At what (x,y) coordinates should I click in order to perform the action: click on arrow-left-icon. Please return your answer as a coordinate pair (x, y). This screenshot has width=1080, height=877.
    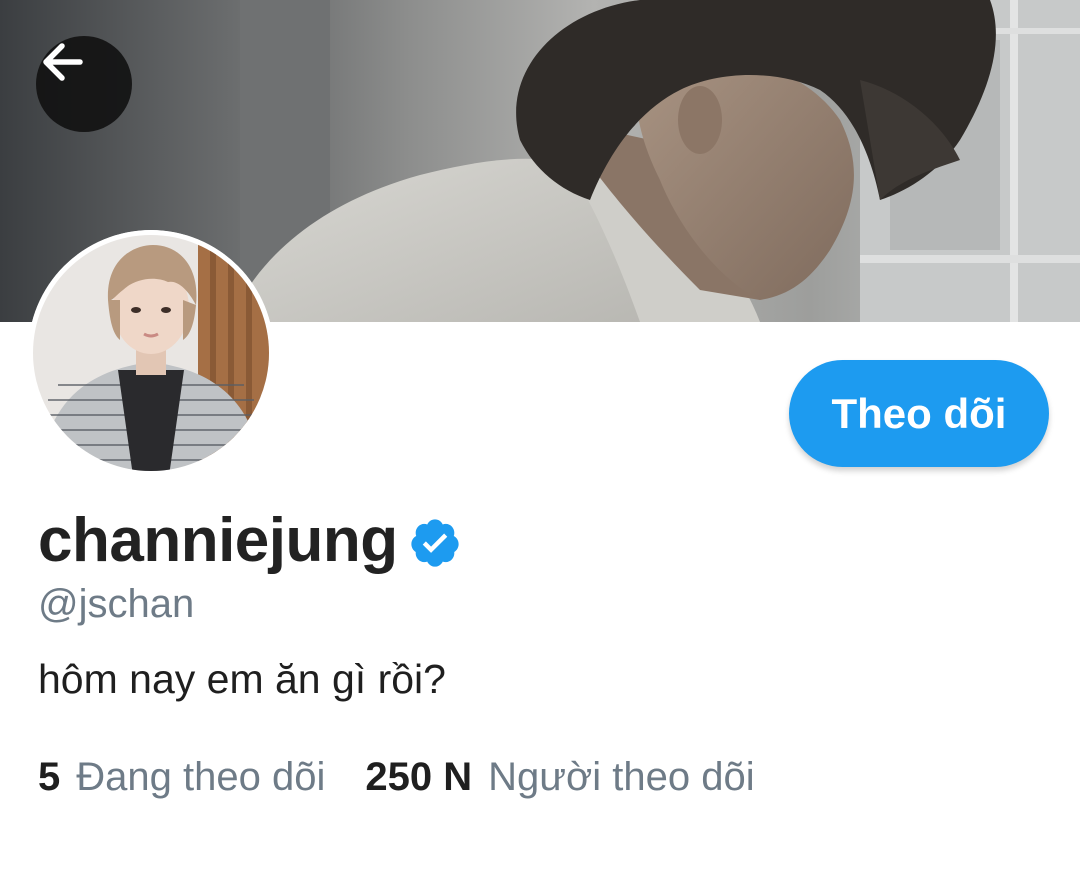
    Looking at the image, I should click on (63, 62).